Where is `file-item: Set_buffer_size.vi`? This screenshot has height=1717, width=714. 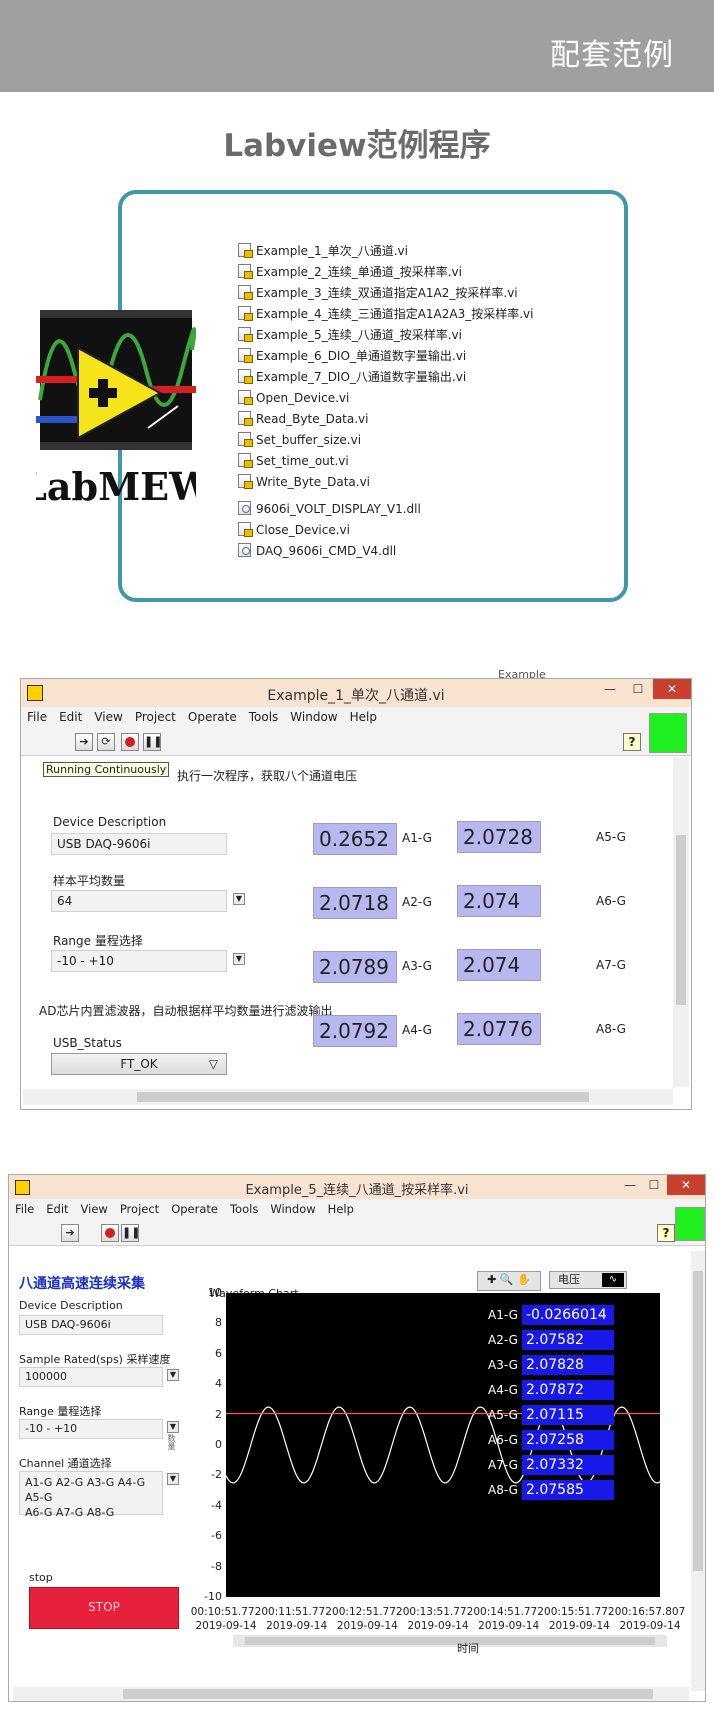 file-item: Set_buffer_size.vi is located at coordinates (299, 440).